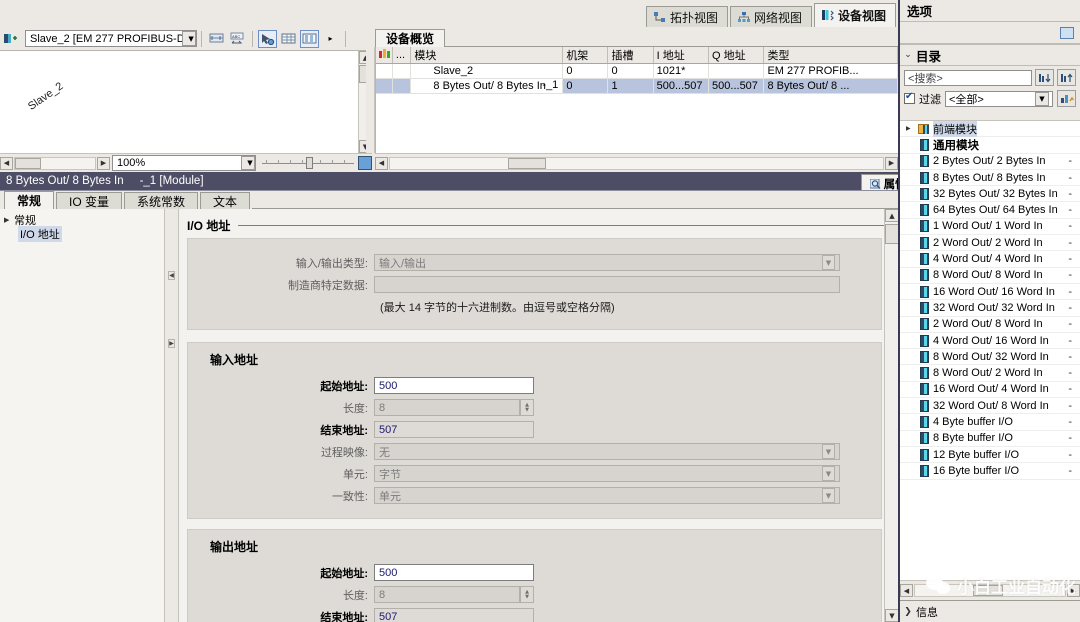  I want to click on col-q-address: Q 地址, so click(736, 55).